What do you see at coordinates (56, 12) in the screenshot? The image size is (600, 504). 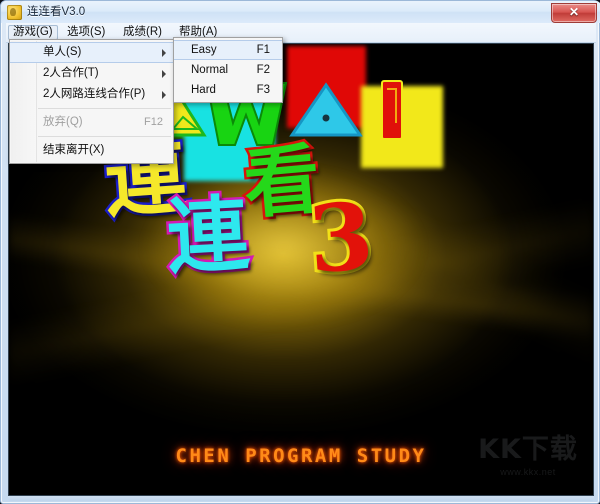 I see `window-title: 连连看V3.0` at bounding box center [56, 12].